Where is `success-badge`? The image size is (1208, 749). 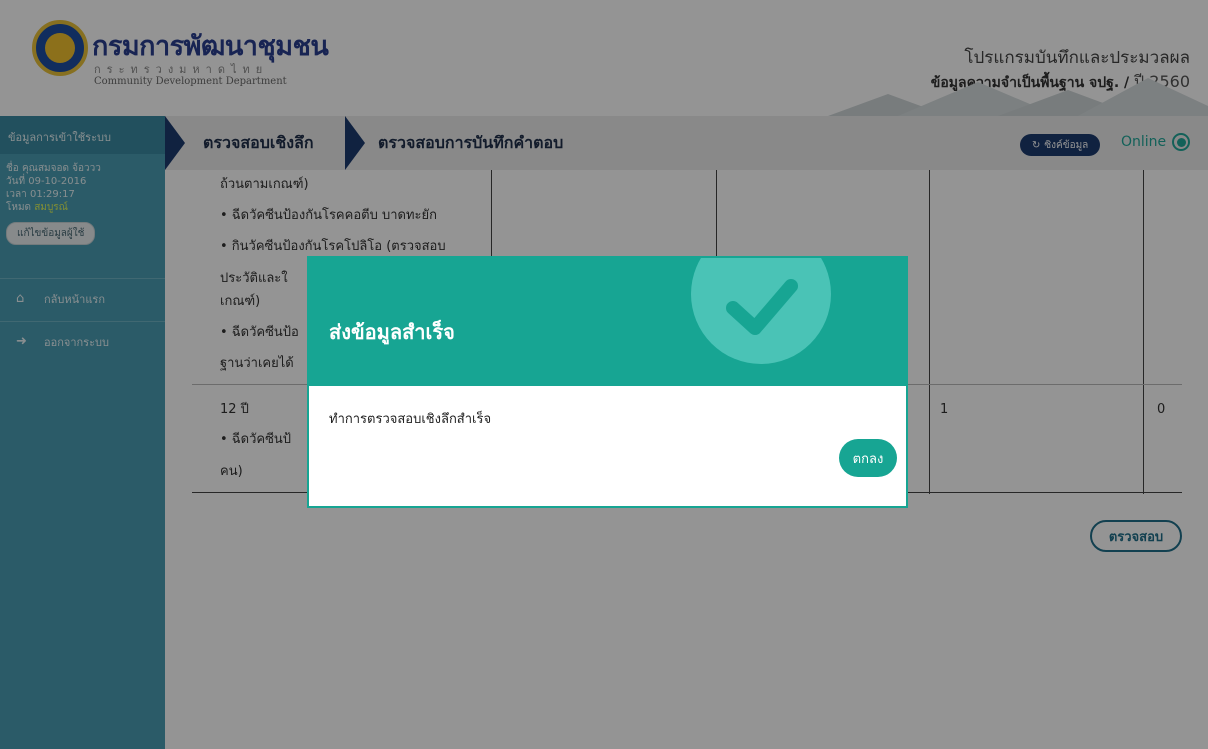 success-badge is located at coordinates (761, 311).